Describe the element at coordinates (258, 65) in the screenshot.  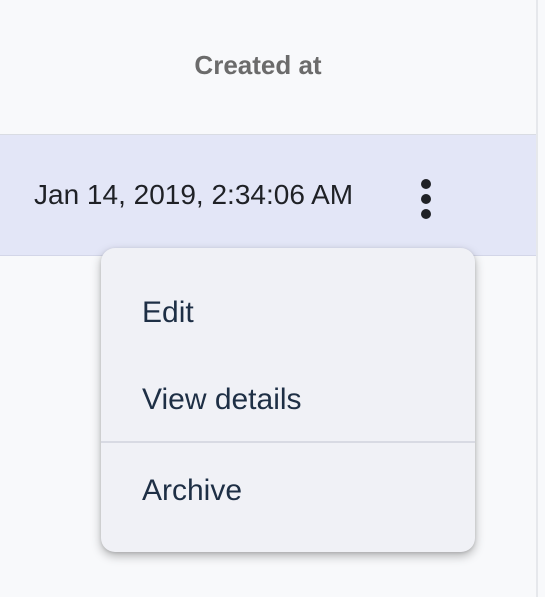
I see `column-header-label: Created at` at that location.